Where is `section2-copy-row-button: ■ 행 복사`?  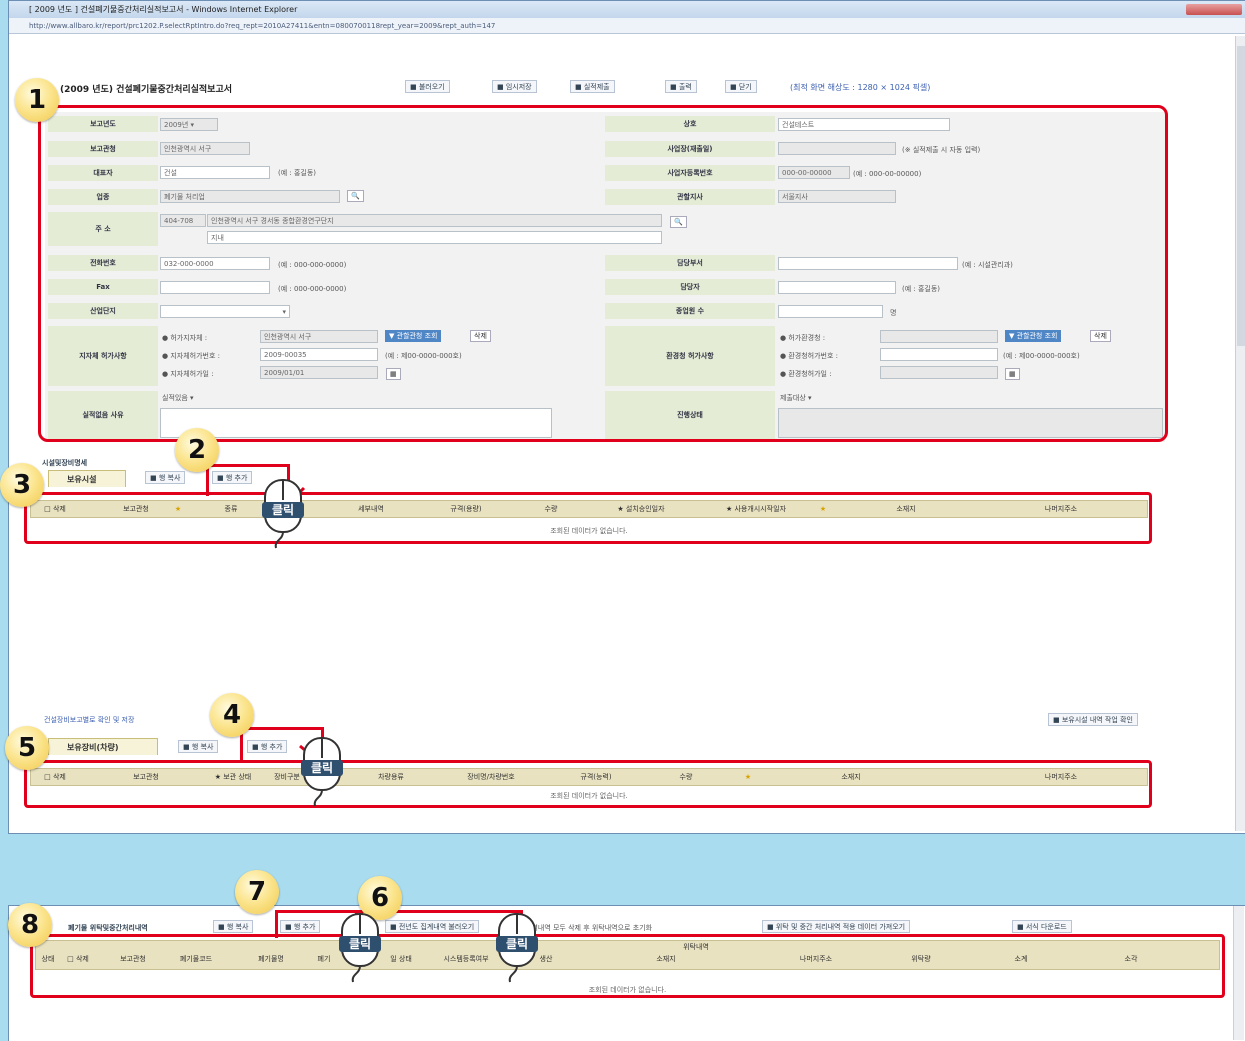
section2-copy-row-button: ■ 행 복사 is located at coordinates (198, 746).